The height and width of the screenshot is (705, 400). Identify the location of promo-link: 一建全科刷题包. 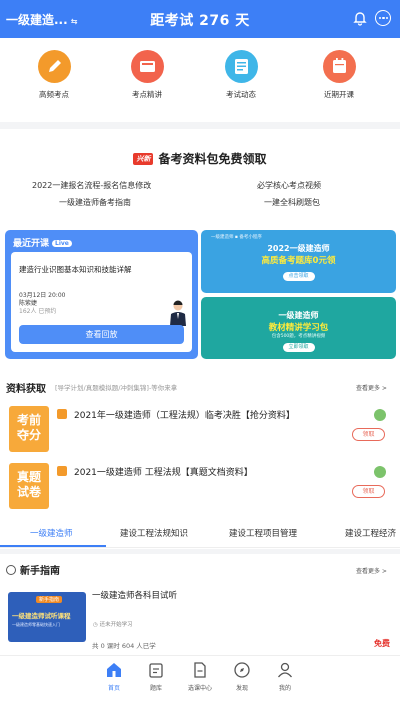
(292, 202).